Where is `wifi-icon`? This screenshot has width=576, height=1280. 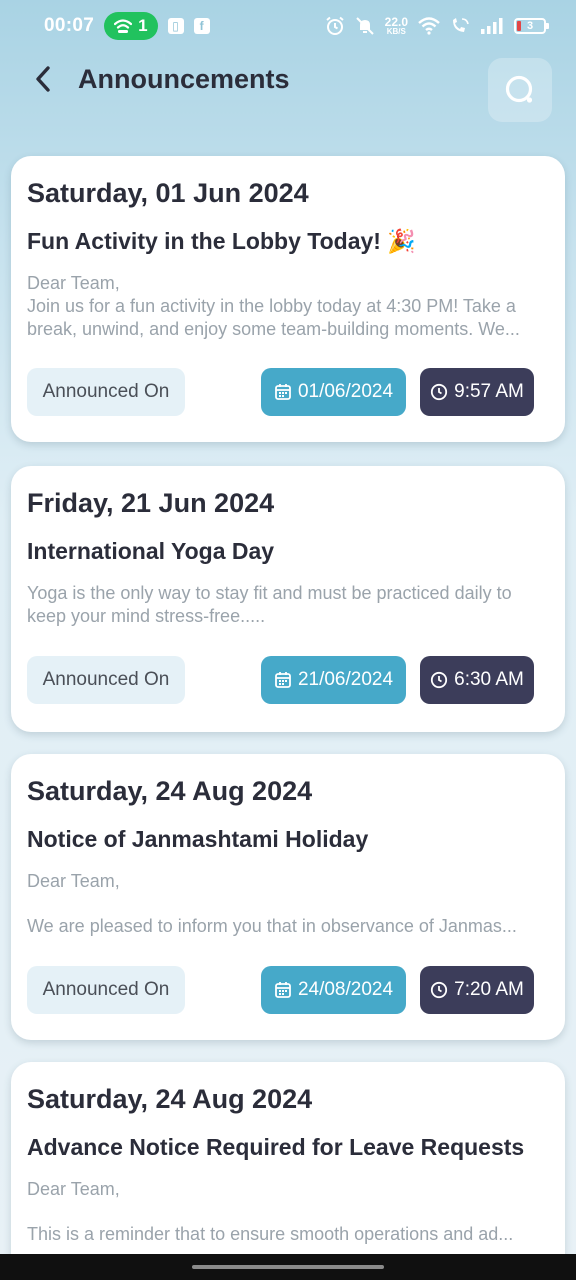
wifi-icon is located at coordinates (123, 26).